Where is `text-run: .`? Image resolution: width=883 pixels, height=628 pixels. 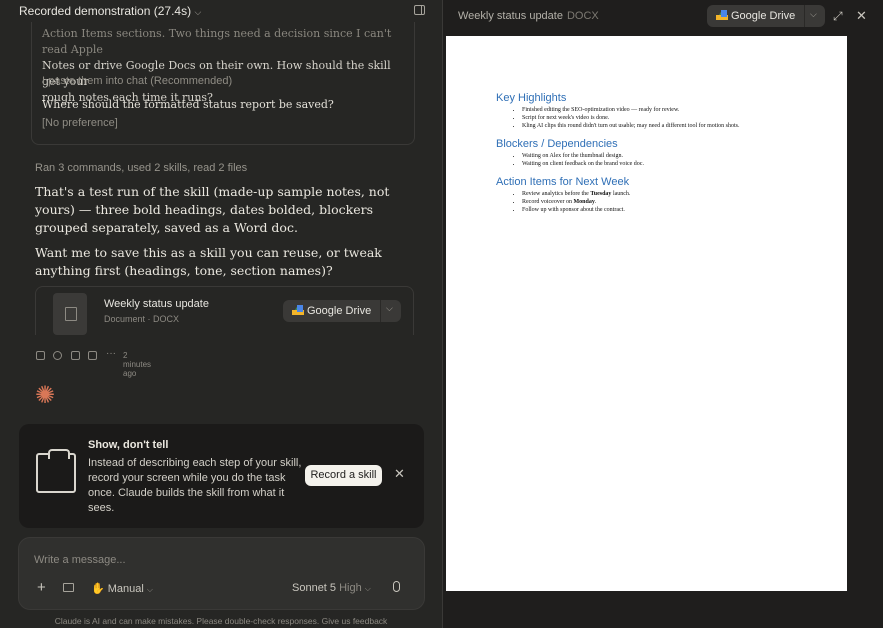 text-run: . is located at coordinates (595, 202).